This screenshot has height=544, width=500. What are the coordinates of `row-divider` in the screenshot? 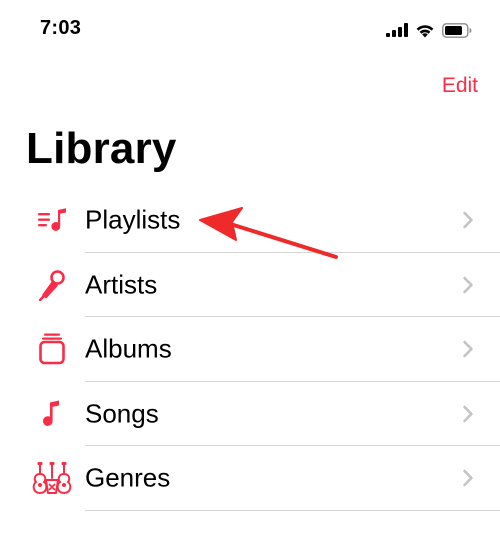 It's located at (292, 510).